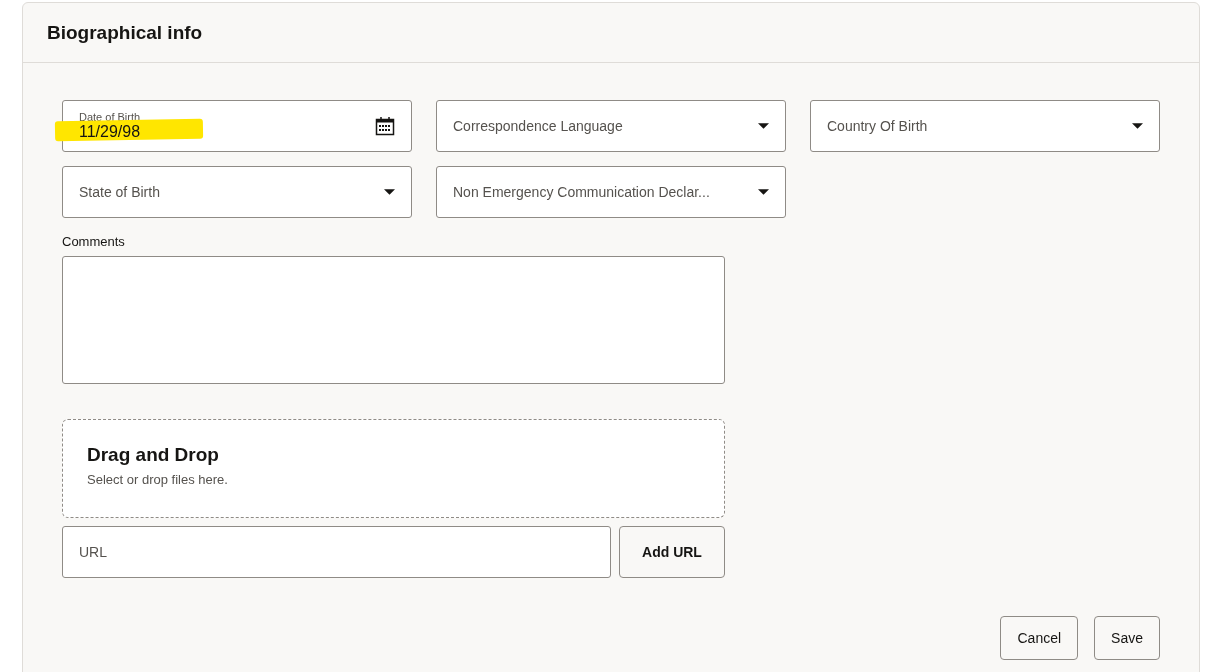 Image resolution: width=1216 pixels, height=672 pixels. I want to click on comments-field, so click(393, 320).